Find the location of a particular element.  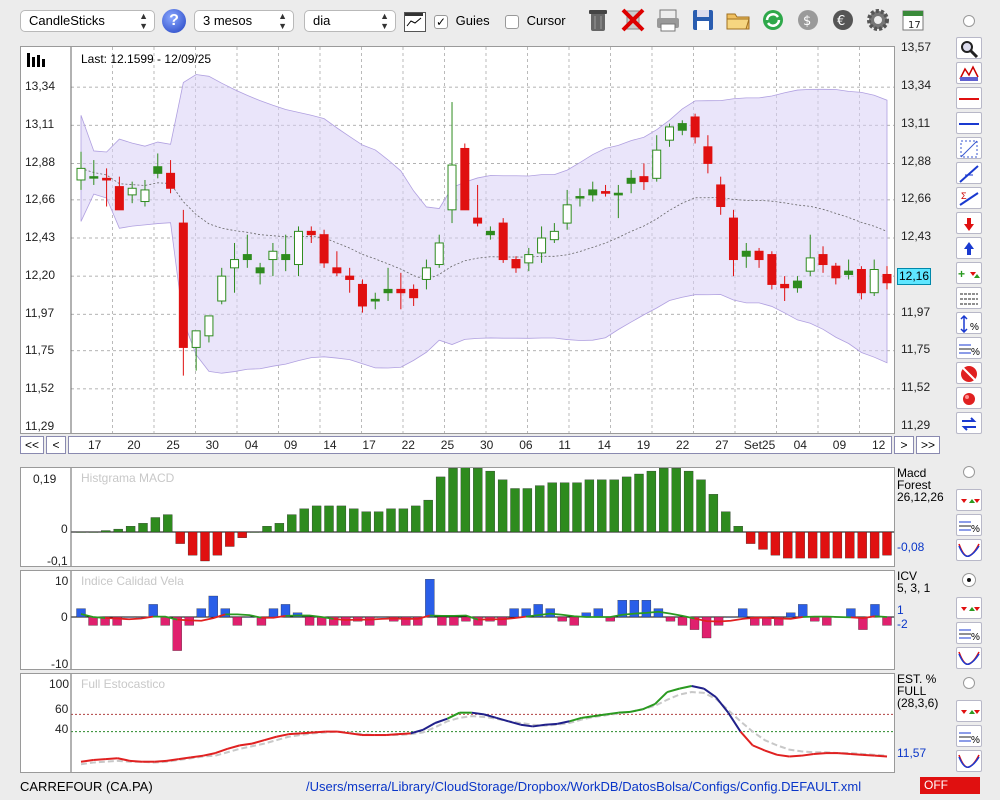

horizontal-line-blue-icon is located at coordinates (969, 123).